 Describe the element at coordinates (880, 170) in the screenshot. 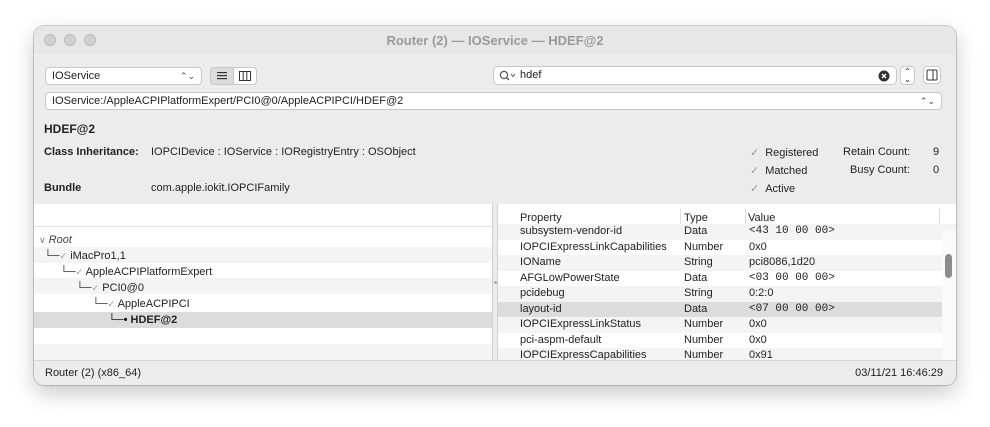

I see `busy-count-label: Busy Count:` at that location.